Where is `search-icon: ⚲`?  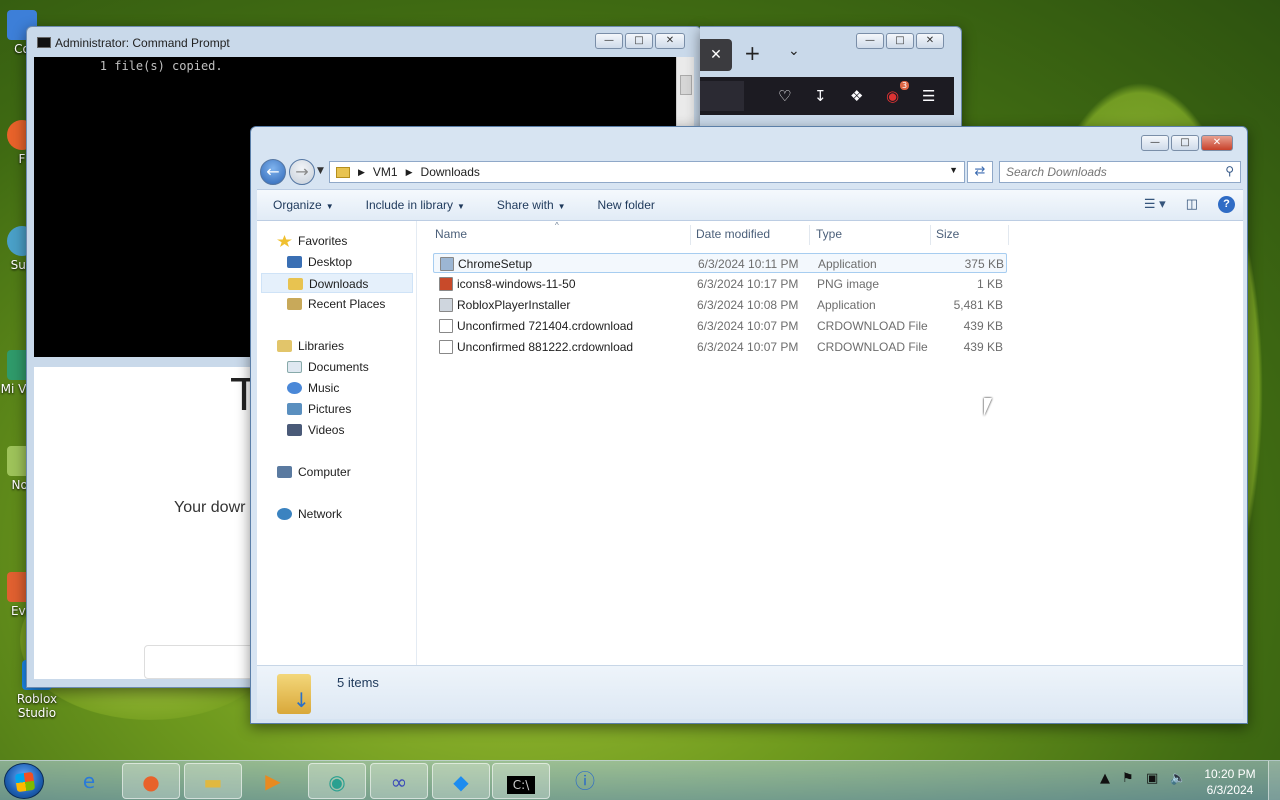
search-icon: ⚲ is located at coordinates (1229, 171).